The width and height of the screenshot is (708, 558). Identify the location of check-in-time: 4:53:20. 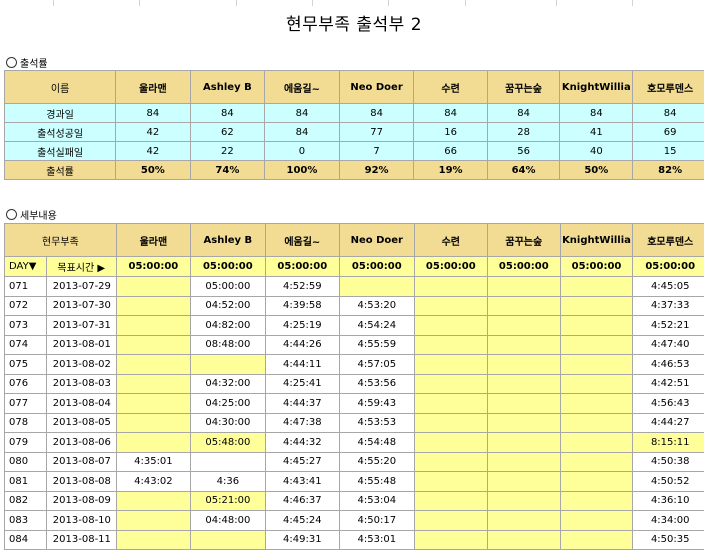
(377, 305).